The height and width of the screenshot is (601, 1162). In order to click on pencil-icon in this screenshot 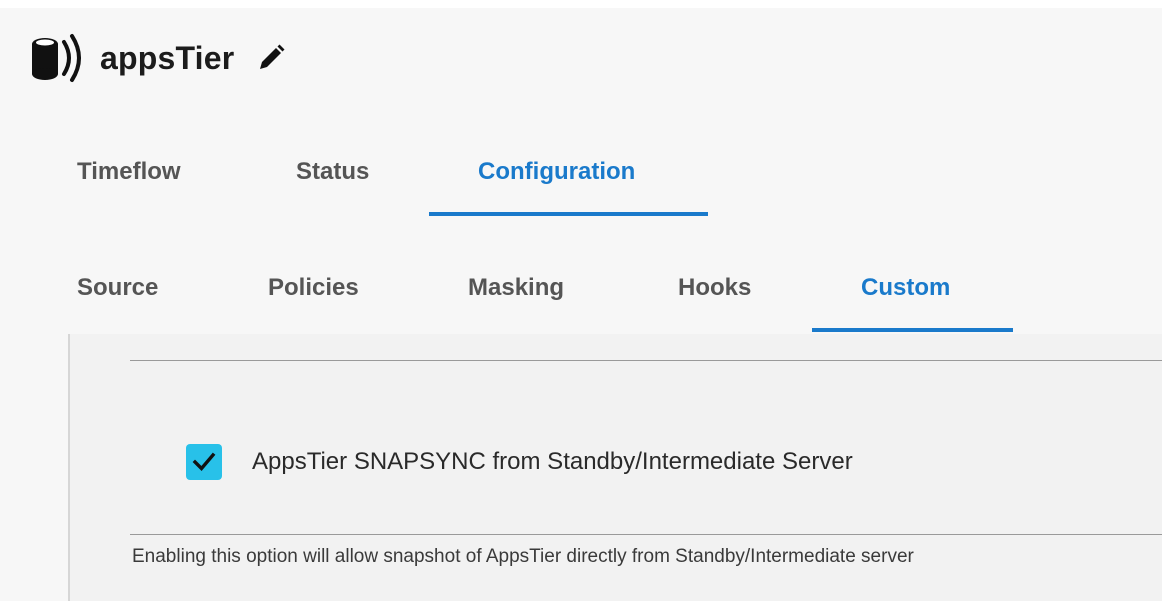, I will do `click(271, 58)`.